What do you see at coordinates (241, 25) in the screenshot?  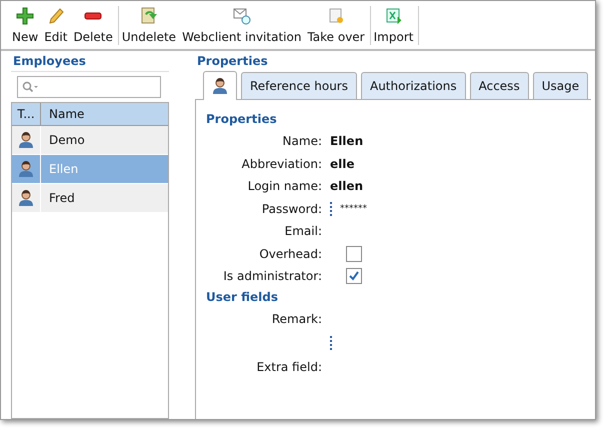 I see `toolbar-button: Webclient invitation` at bounding box center [241, 25].